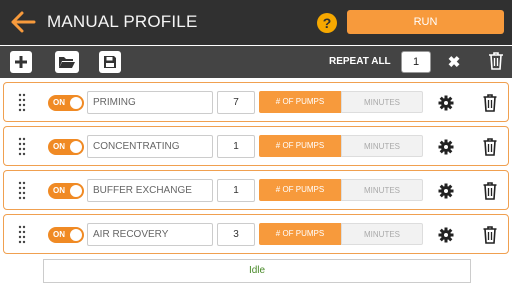  What do you see at coordinates (256, 102) in the screenshot?
I see `step-row: ON PRIMING 7 # OF PUMPS MINUTES` at bounding box center [256, 102].